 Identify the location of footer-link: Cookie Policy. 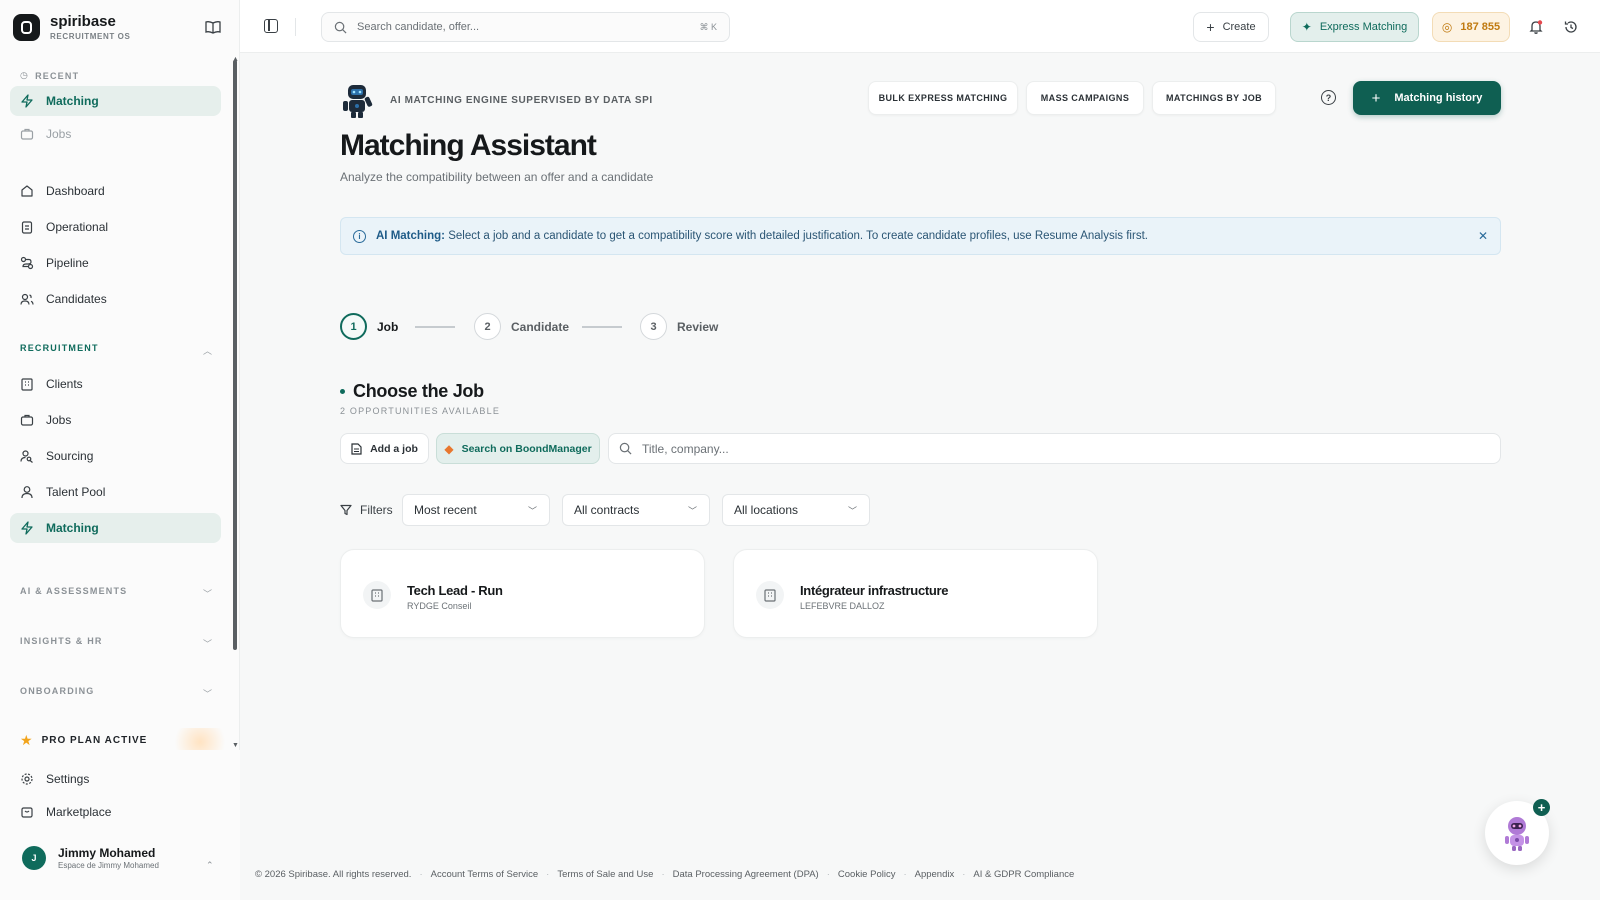
(867, 874).